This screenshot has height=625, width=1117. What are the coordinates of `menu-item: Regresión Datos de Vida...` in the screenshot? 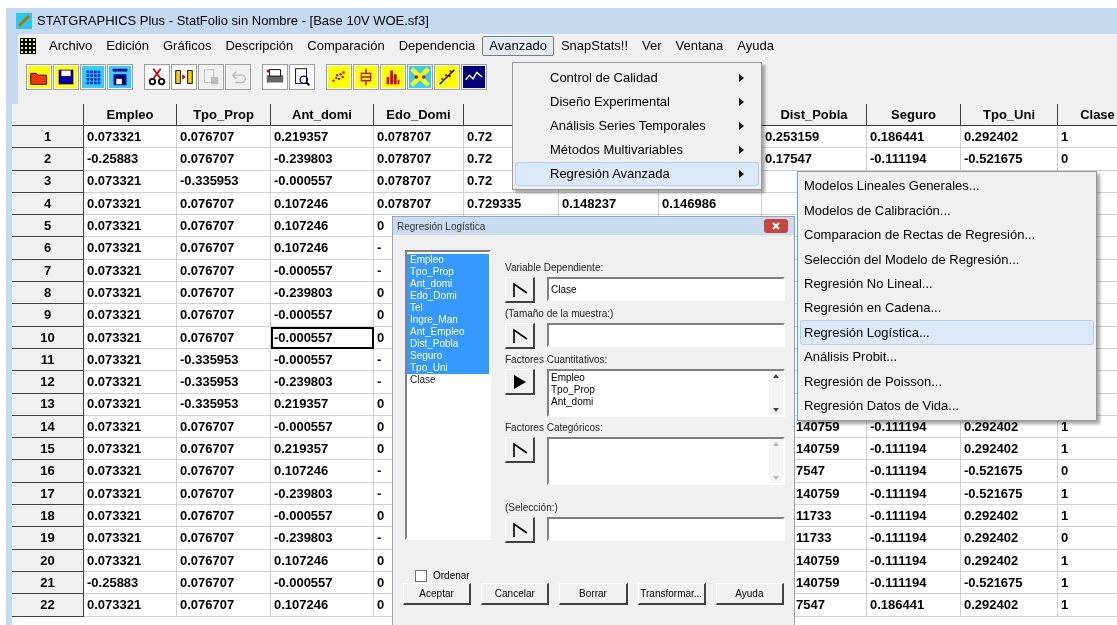 It's located at (947, 405).